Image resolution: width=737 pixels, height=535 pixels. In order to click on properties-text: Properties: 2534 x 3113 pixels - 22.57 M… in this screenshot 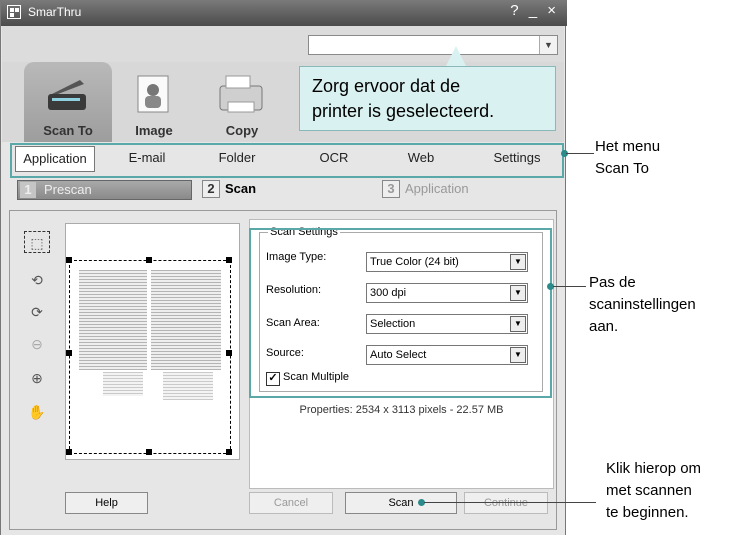, I will do `click(401, 410)`.